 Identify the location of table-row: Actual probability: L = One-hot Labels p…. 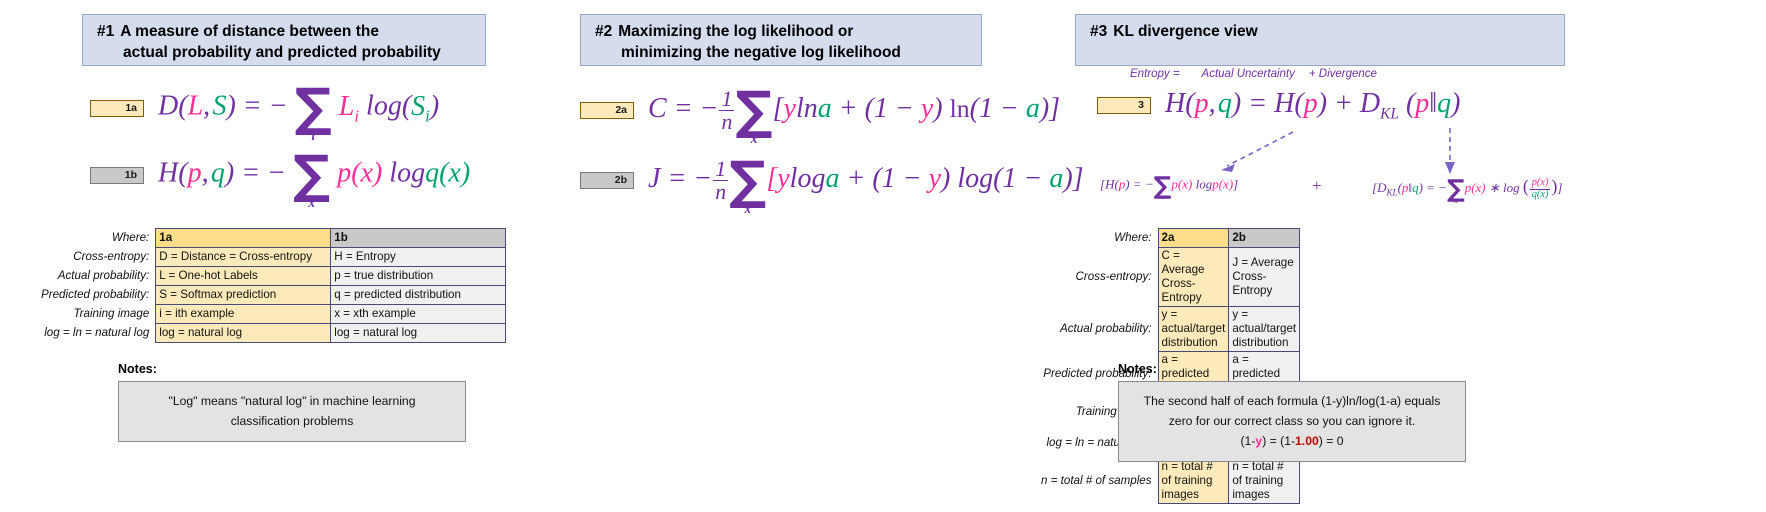
(272, 276).